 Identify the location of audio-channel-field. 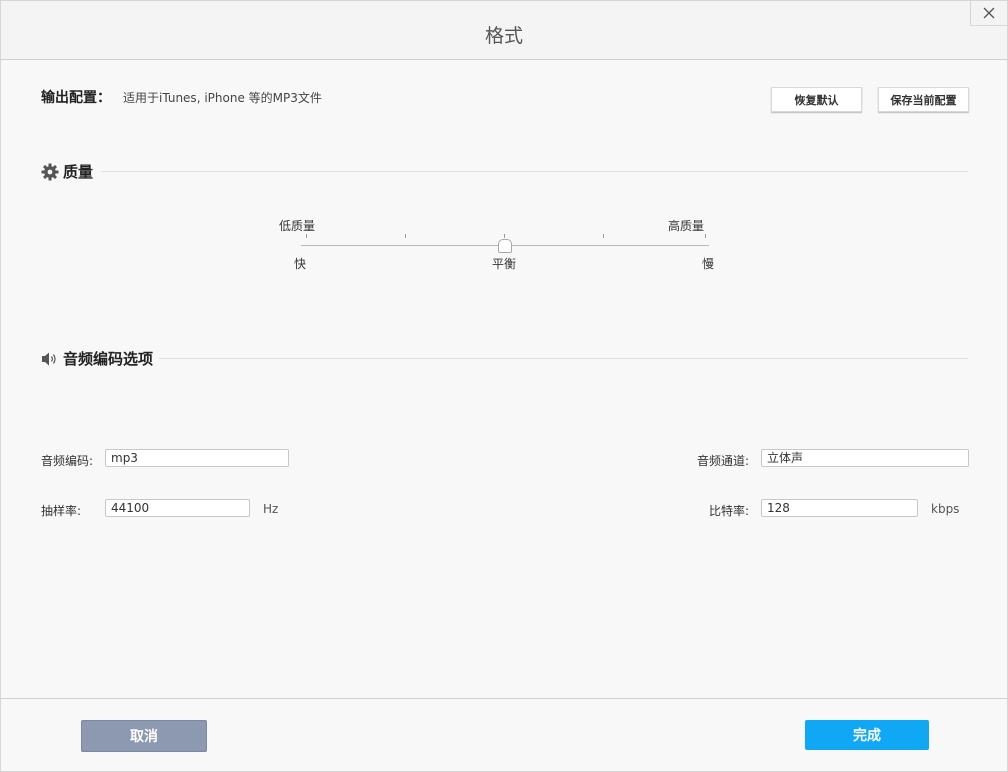
(865, 458).